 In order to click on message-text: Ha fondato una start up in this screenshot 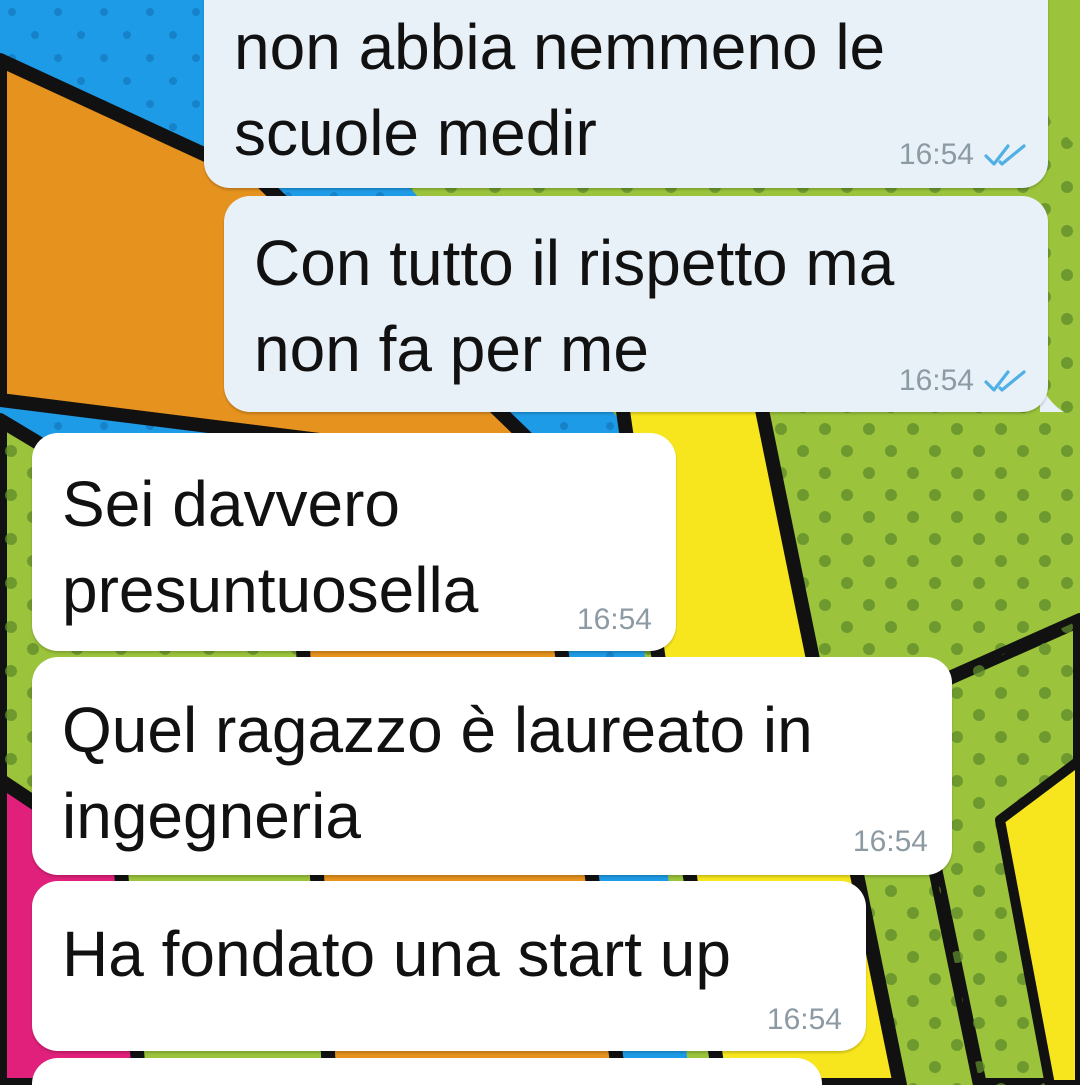, I will do `click(396, 954)`.